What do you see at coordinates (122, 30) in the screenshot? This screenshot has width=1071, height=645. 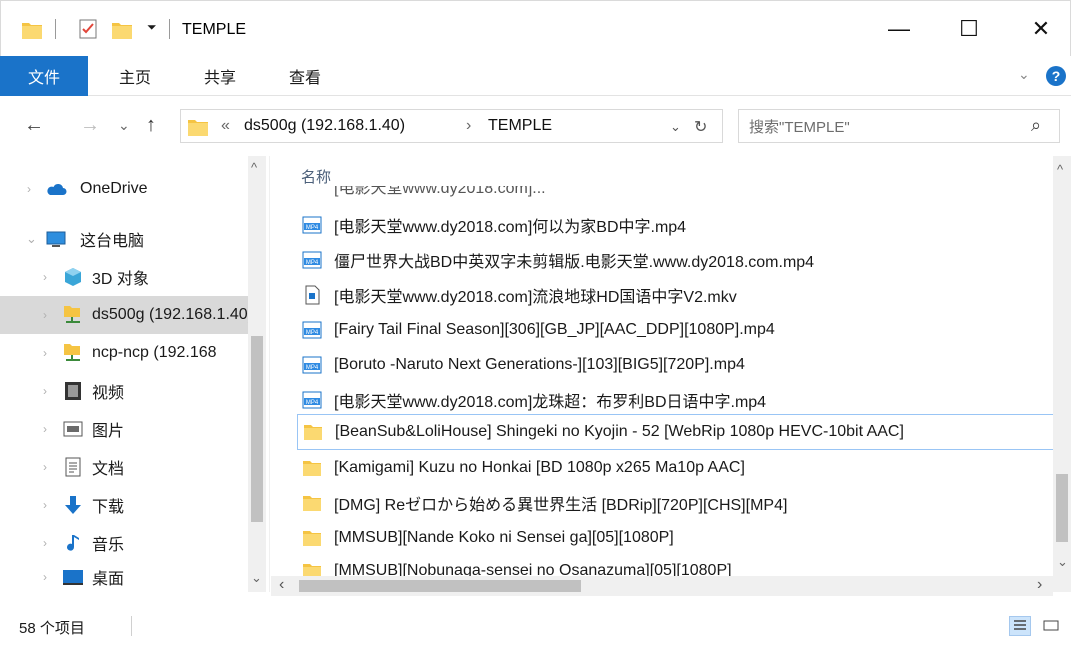 I see `new-folder-icon` at bounding box center [122, 30].